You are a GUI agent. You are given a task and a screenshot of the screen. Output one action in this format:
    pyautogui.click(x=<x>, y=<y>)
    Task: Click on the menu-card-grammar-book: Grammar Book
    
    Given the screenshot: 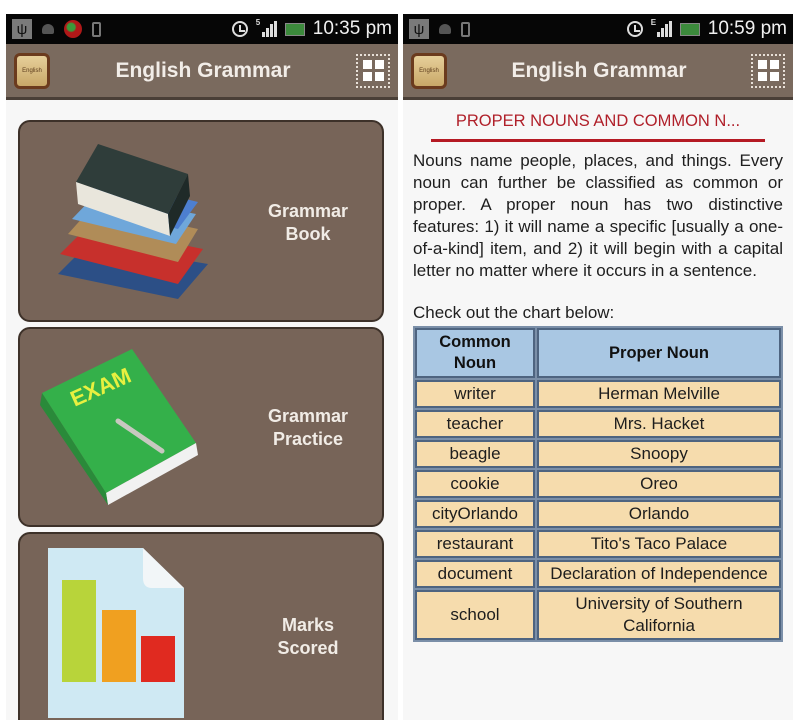 What is the action you would take?
    pyautogui.click(x=201, y=221)
    